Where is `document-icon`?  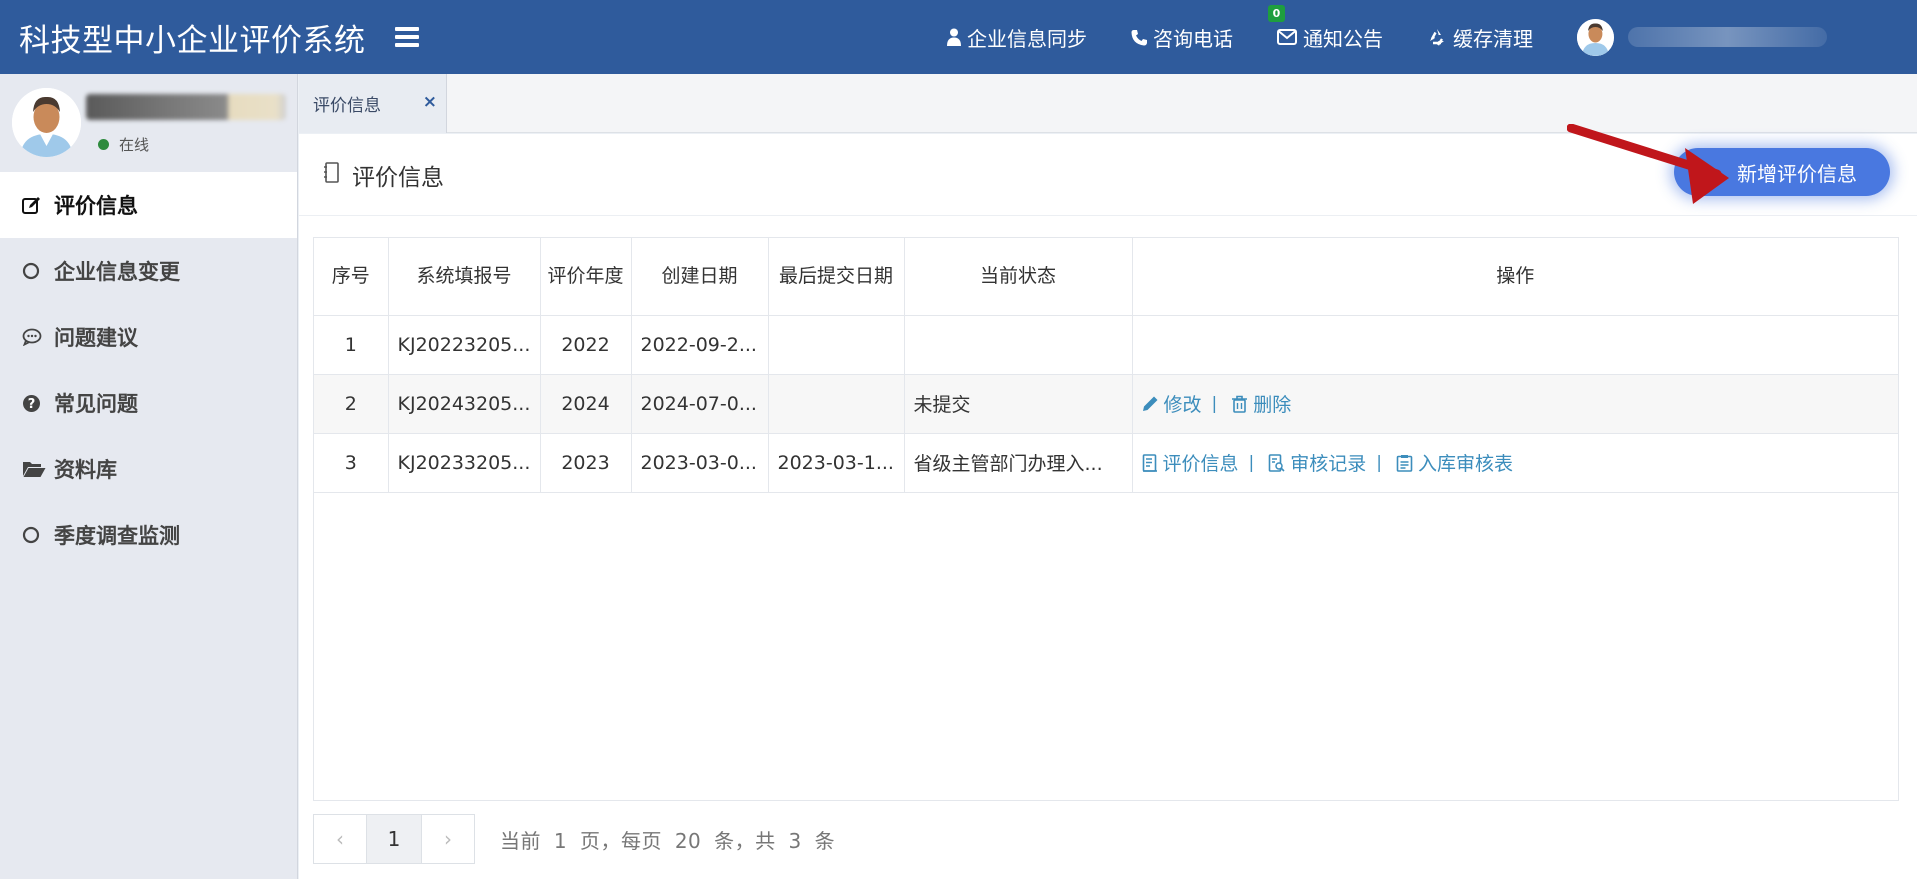
document-icon is located at coordinates (1149, 462).